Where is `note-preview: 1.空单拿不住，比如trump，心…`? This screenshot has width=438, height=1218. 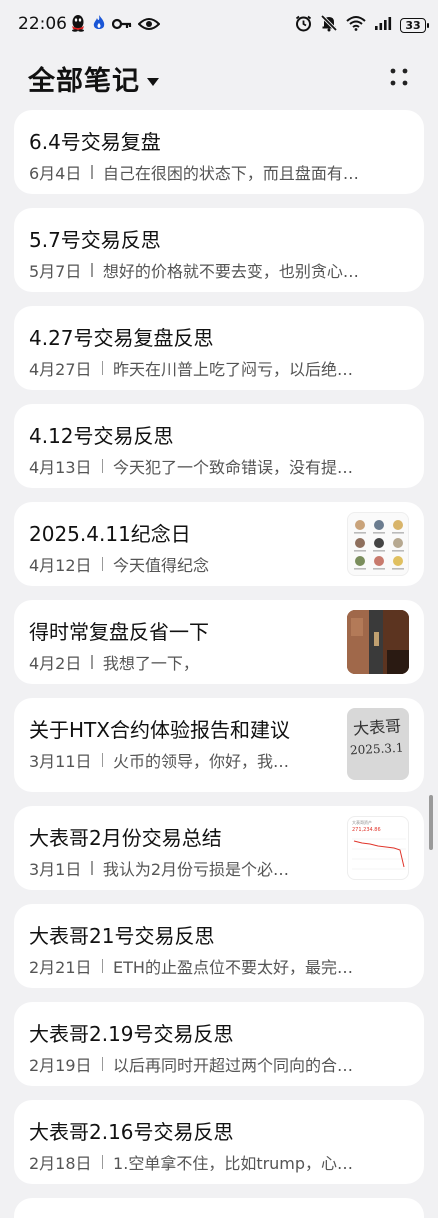
note-preview: 1.空单拿不住，比如trump，心… is located at coordinates (233, 1163).